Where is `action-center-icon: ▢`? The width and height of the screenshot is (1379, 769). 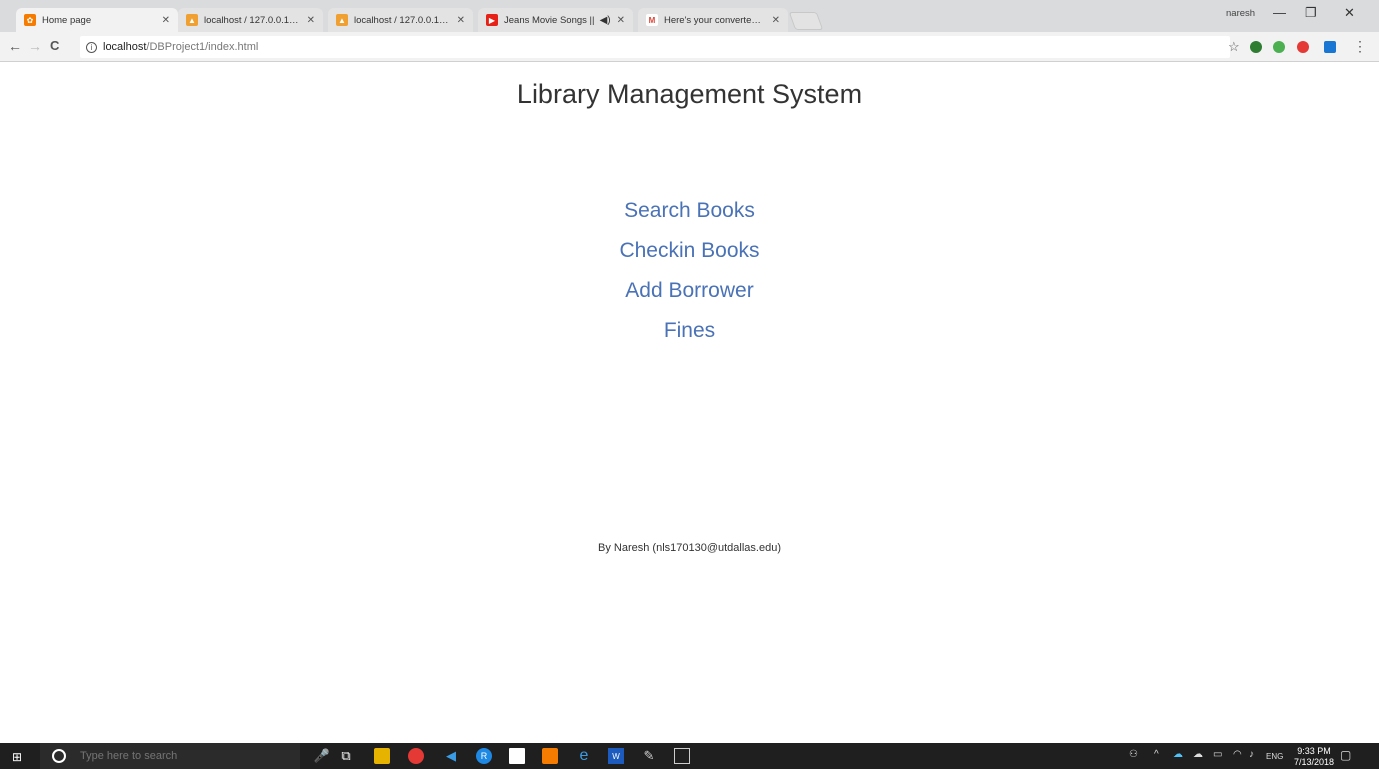 action-center-icon: ▢ is located at coordinates (1345, 755).